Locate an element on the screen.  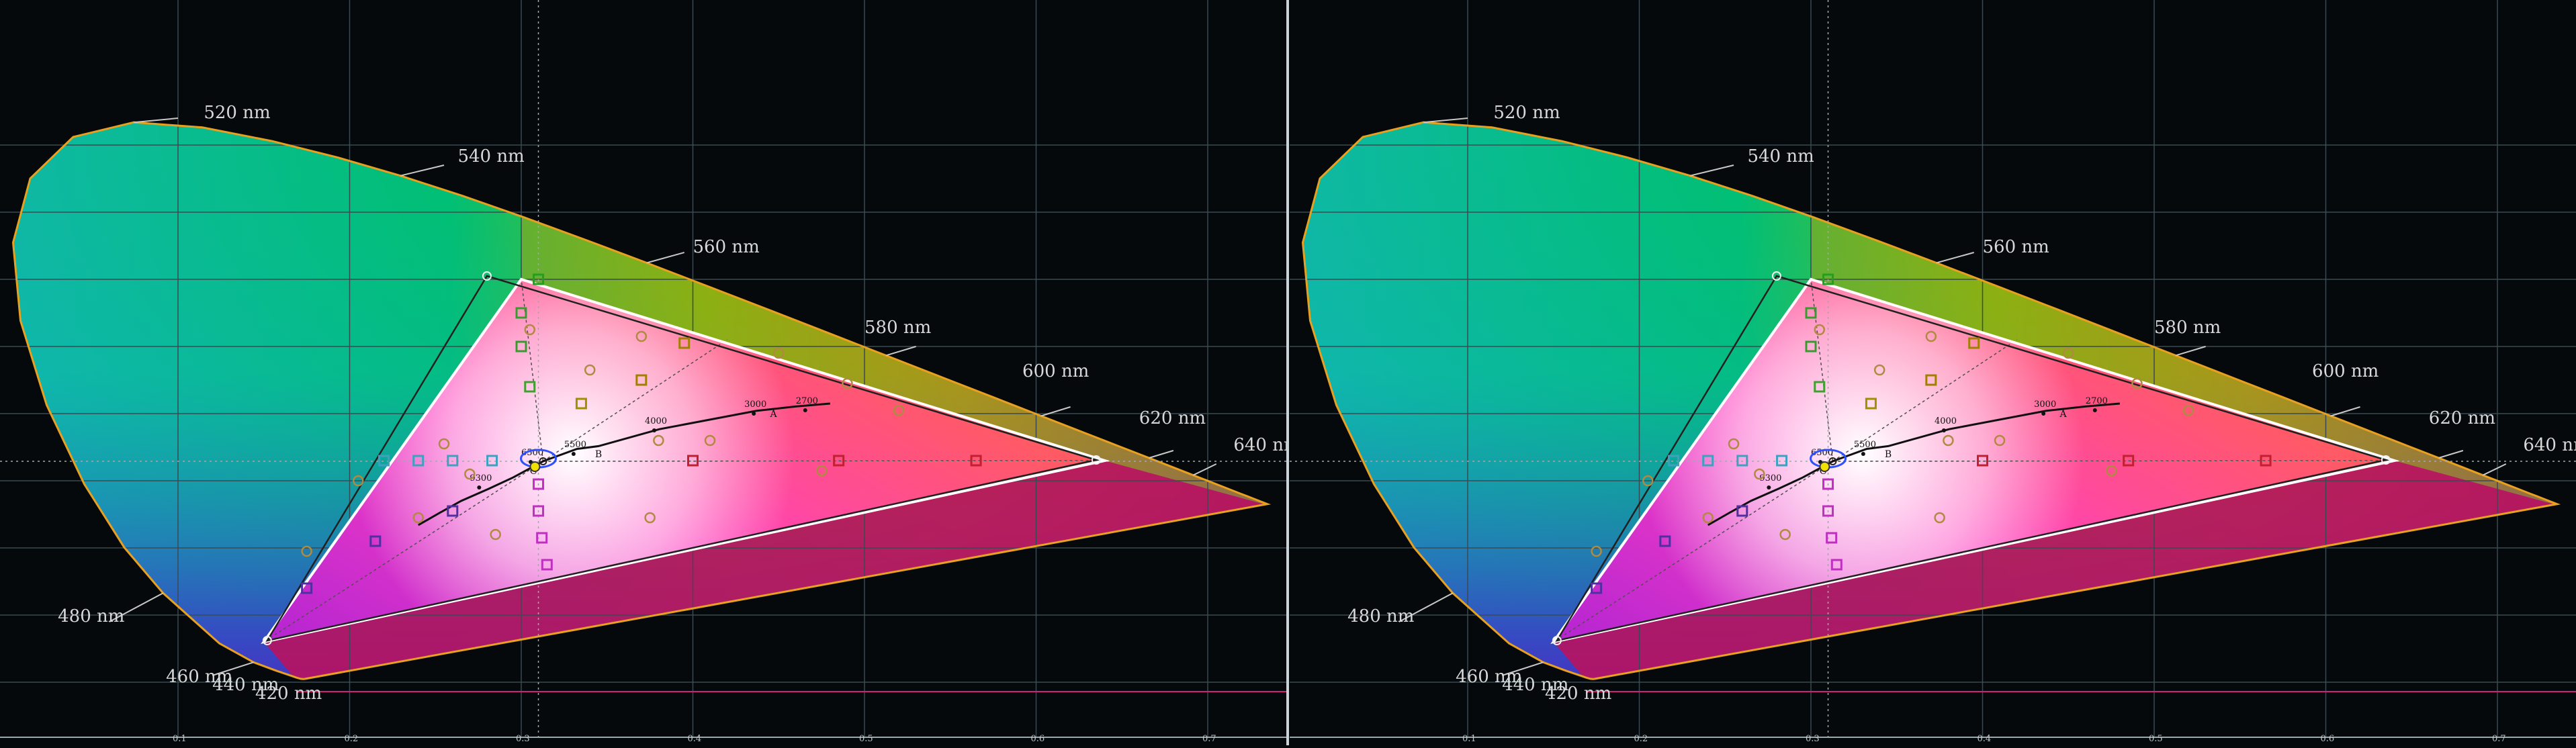
panel-divider is located at coordinates (1287, 372).